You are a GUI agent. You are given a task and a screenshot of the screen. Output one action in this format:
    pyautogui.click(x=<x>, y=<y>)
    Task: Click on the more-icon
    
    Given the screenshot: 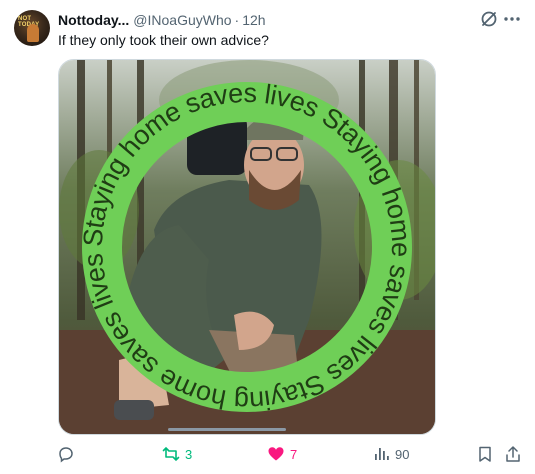 What is the action you would take?
    pyautogui.click(x=512, y=19)
    